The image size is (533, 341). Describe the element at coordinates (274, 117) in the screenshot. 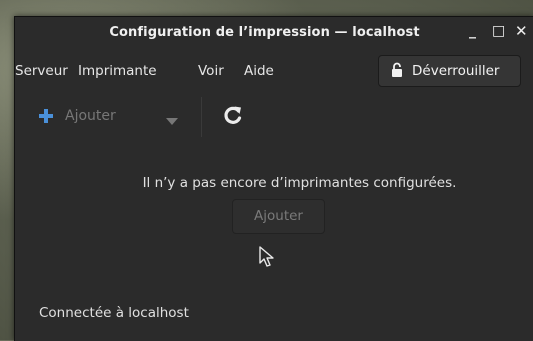

I see `toolbar: Ajouter` at that location.